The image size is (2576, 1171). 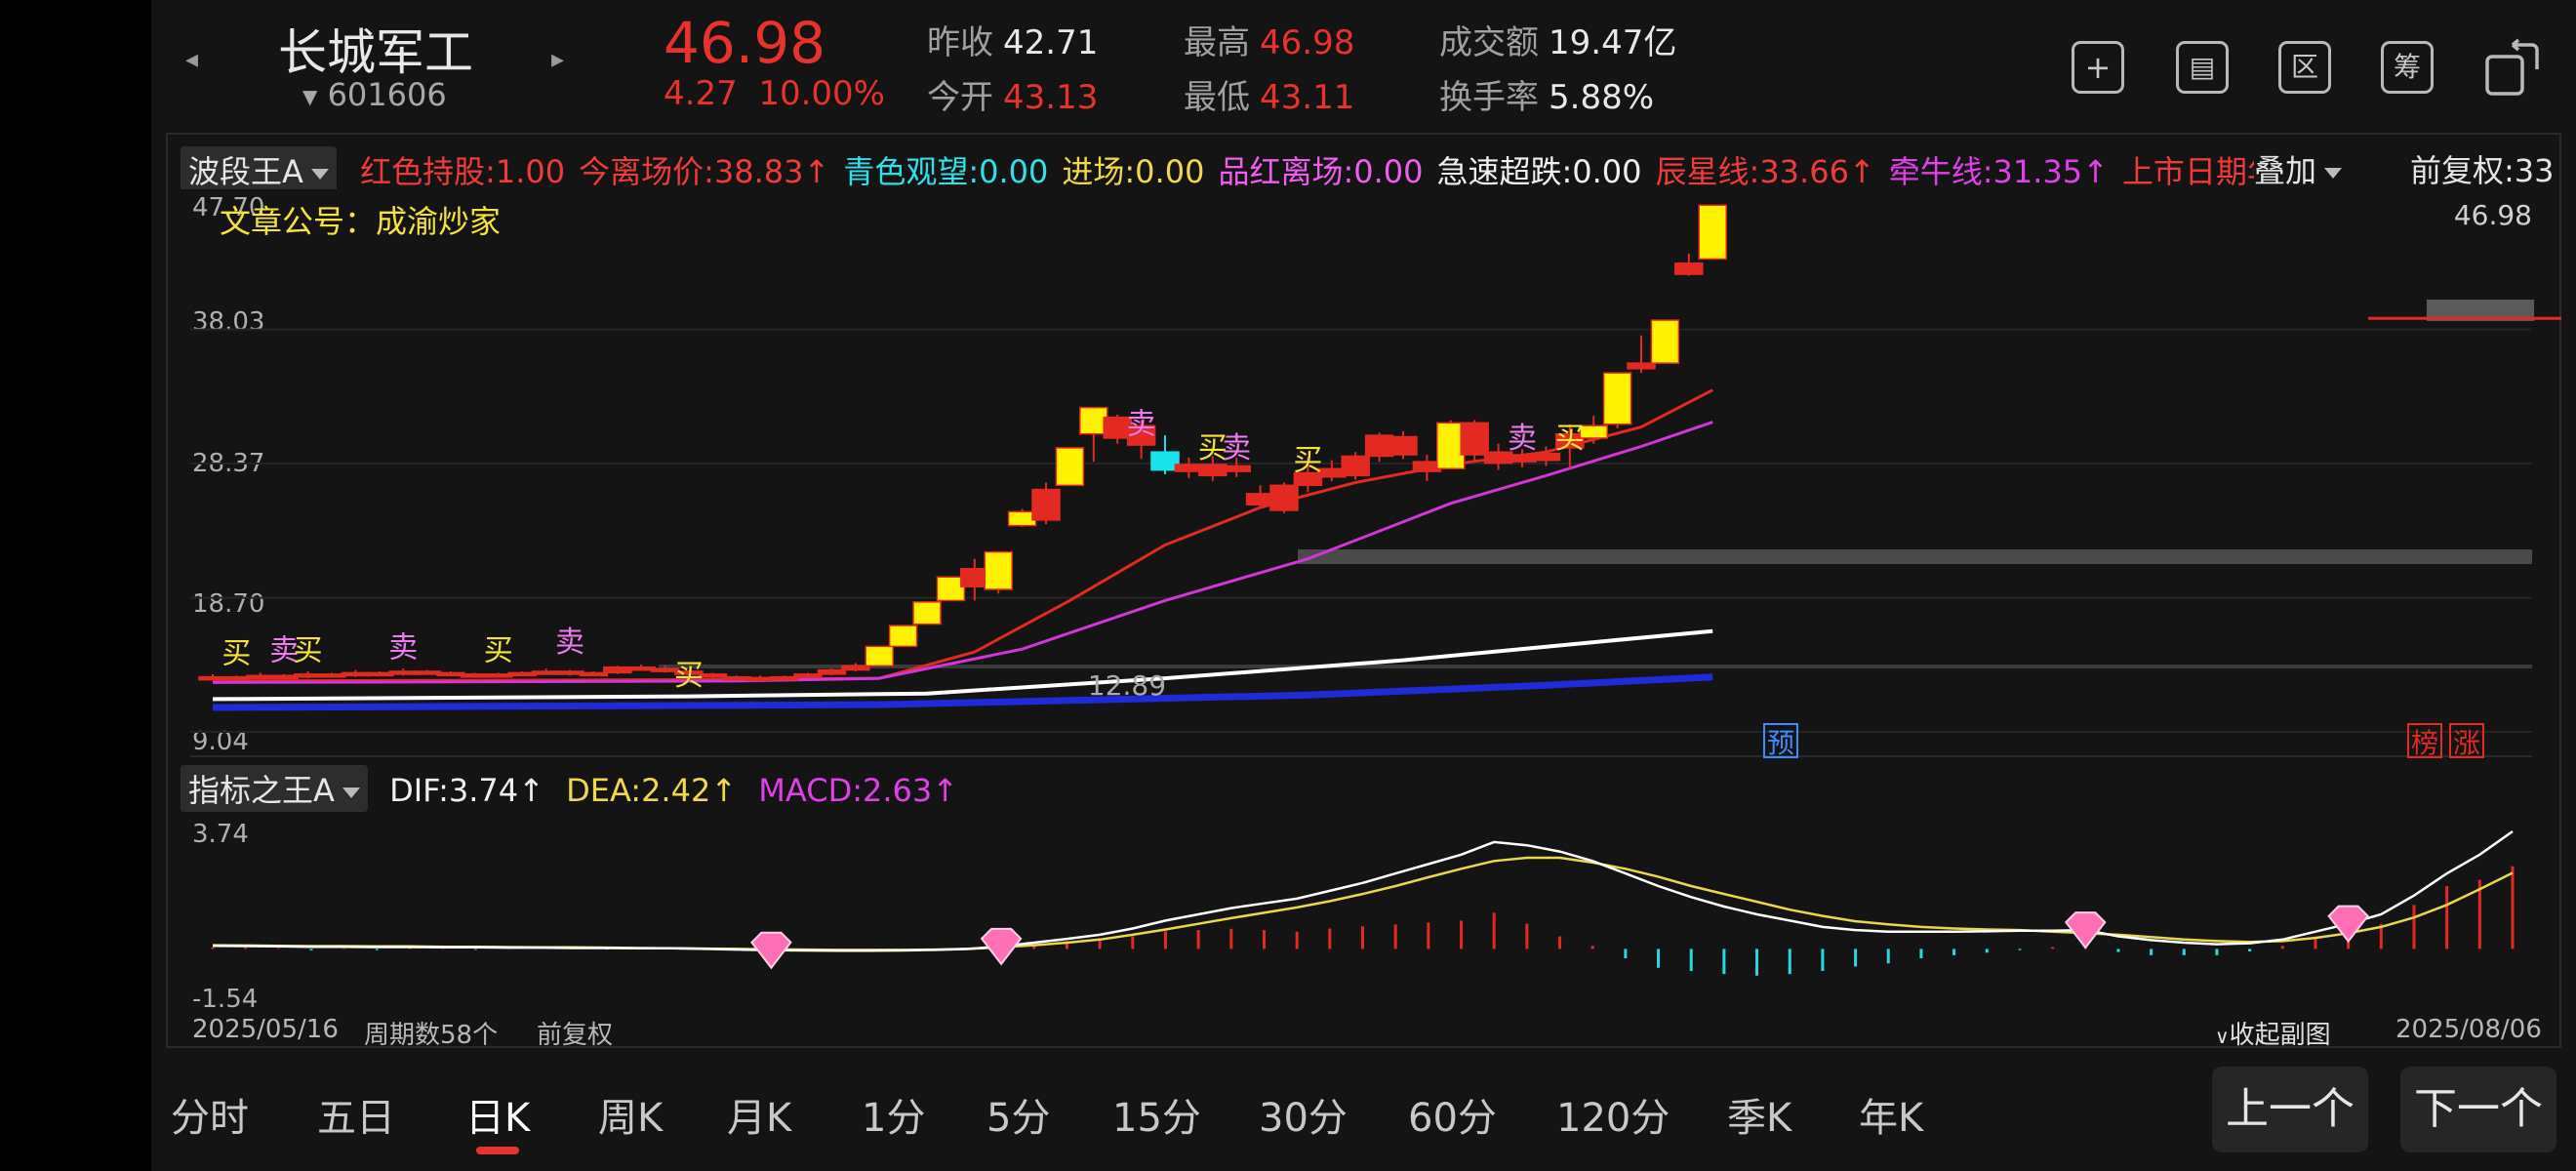 What do you see at coordinates (858, 790) in the screenshot?
I see `macd-value: MACD:2.63↑` at bounding box center [858, 790].